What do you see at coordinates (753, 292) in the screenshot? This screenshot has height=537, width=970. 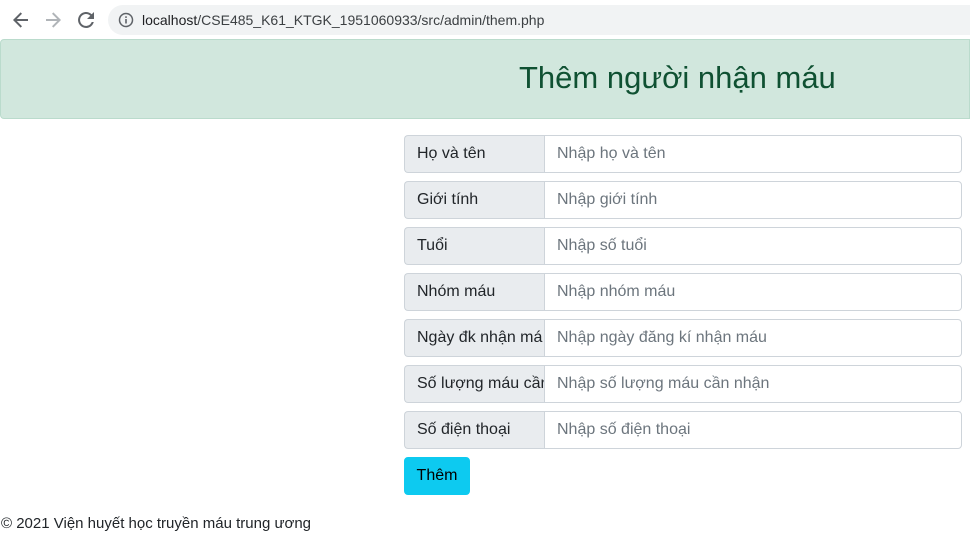 I see `blood-type-input` at bounding box center [753, 292].